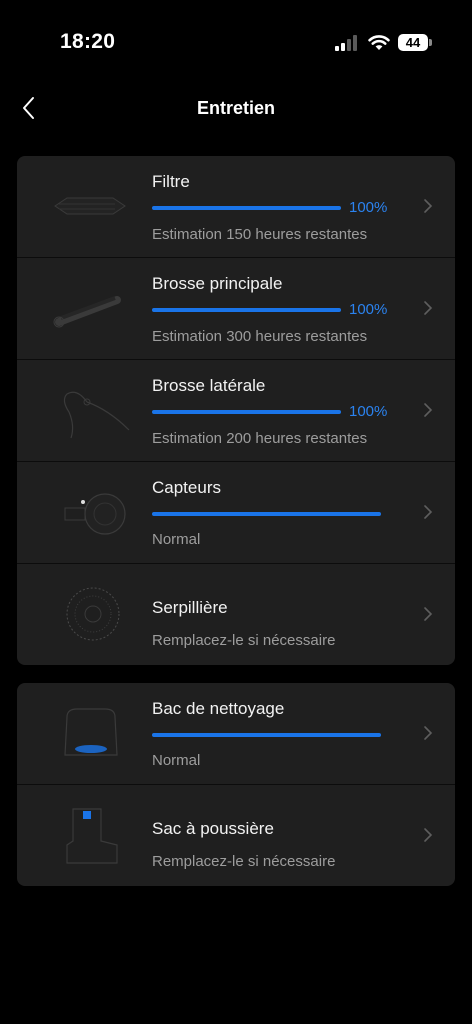 This screenshot has height=1024, width=472. I want to click on item-name: Serpillière, so click(190, 607).